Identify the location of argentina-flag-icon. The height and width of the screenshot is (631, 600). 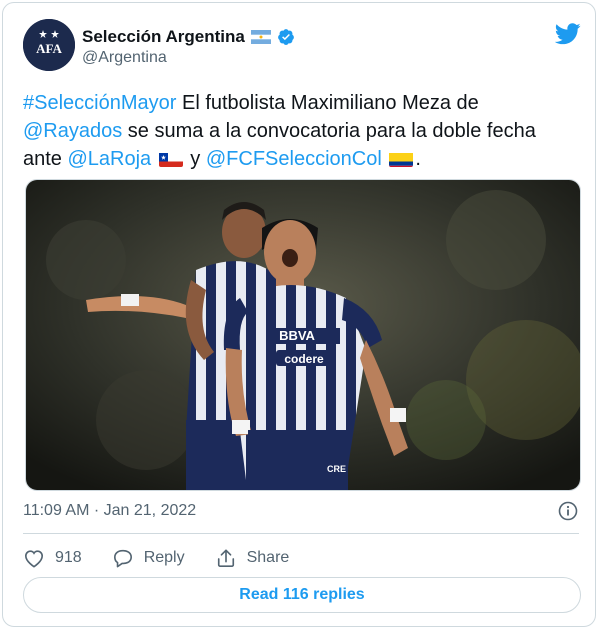
(260, 37).